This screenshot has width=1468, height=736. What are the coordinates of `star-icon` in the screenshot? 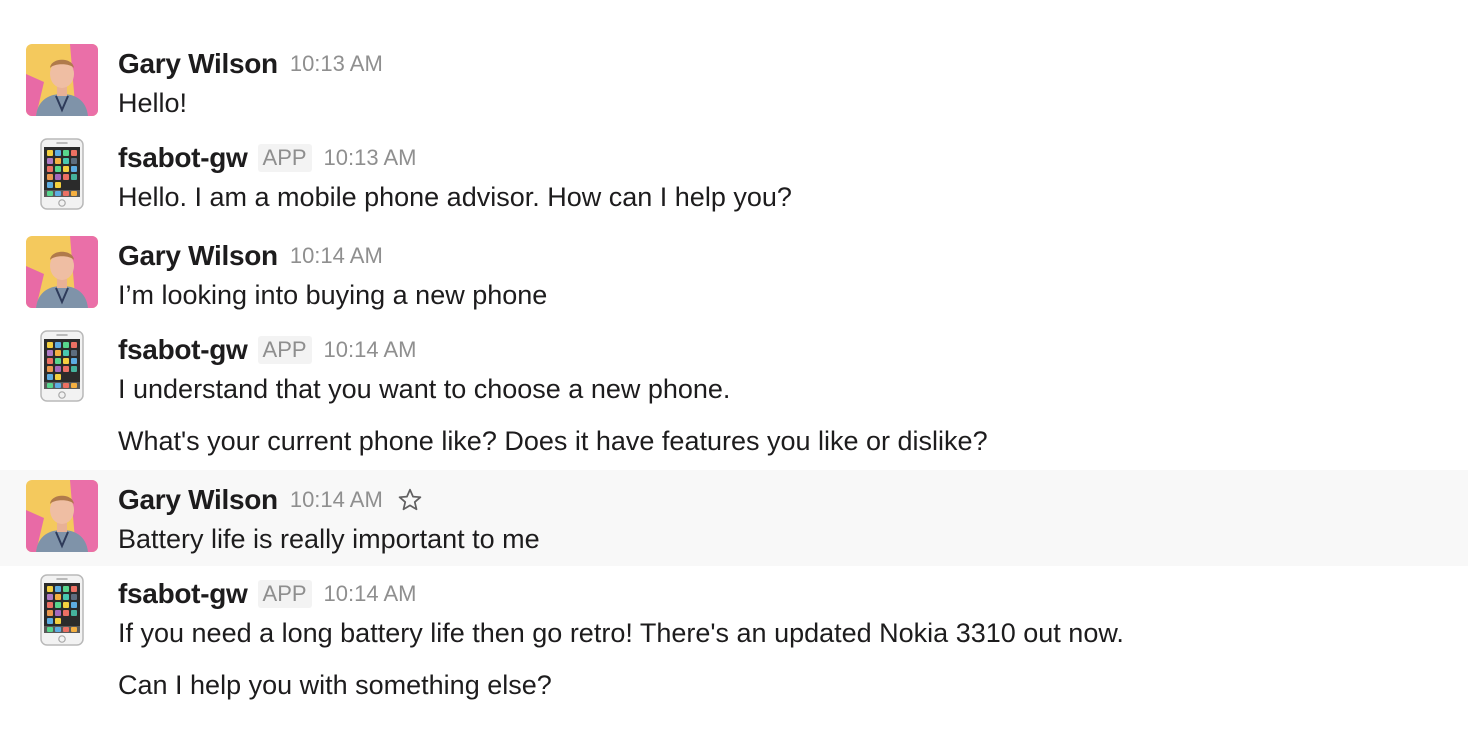 It's located at (410, 500).